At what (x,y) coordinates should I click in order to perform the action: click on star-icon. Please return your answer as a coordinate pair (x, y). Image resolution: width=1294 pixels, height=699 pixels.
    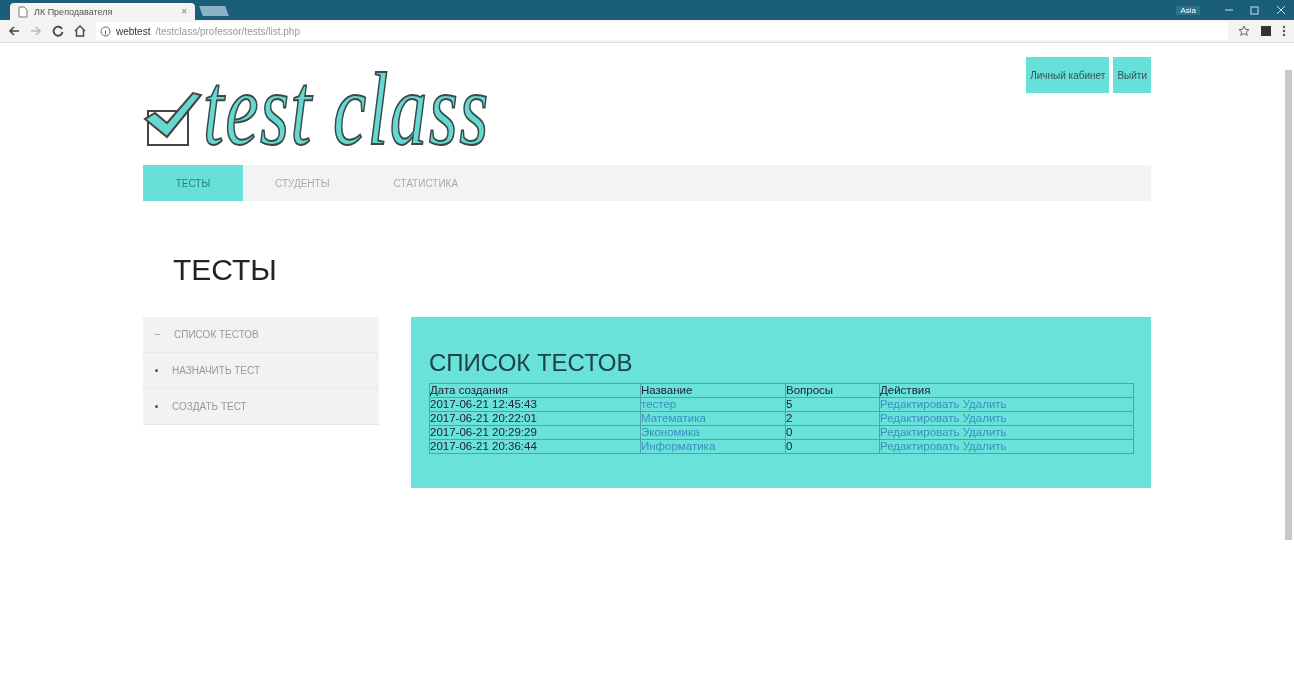
    Looking at the image, I should click on (1244, 31).